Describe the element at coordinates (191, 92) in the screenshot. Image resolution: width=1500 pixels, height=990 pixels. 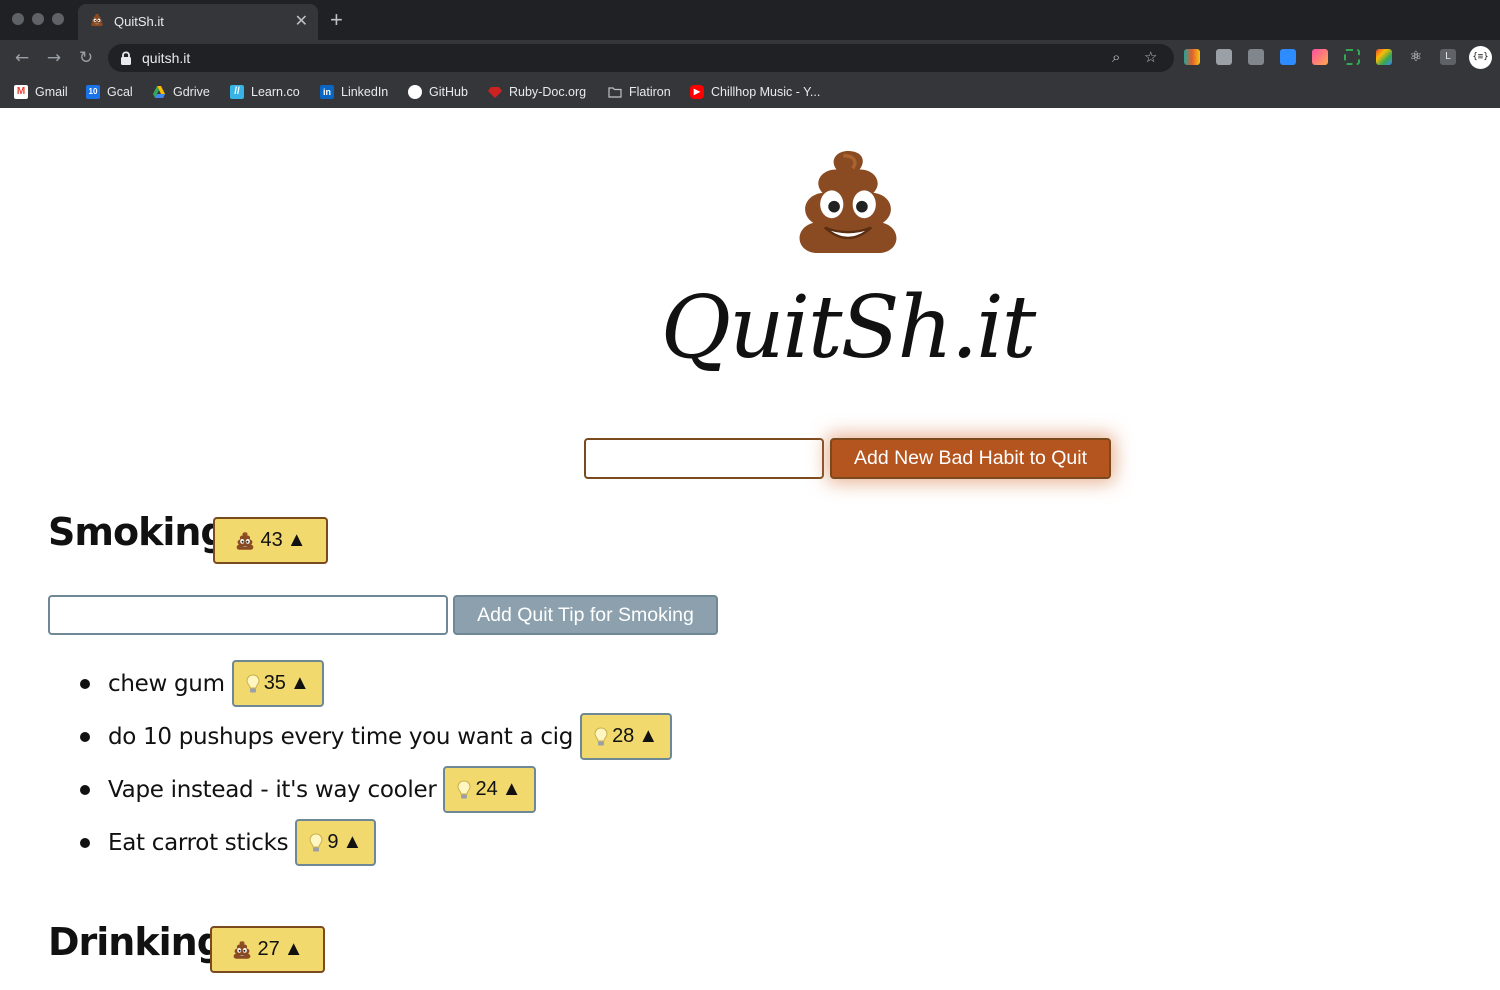
I see `bookmark-label: Gdrive` at that location.